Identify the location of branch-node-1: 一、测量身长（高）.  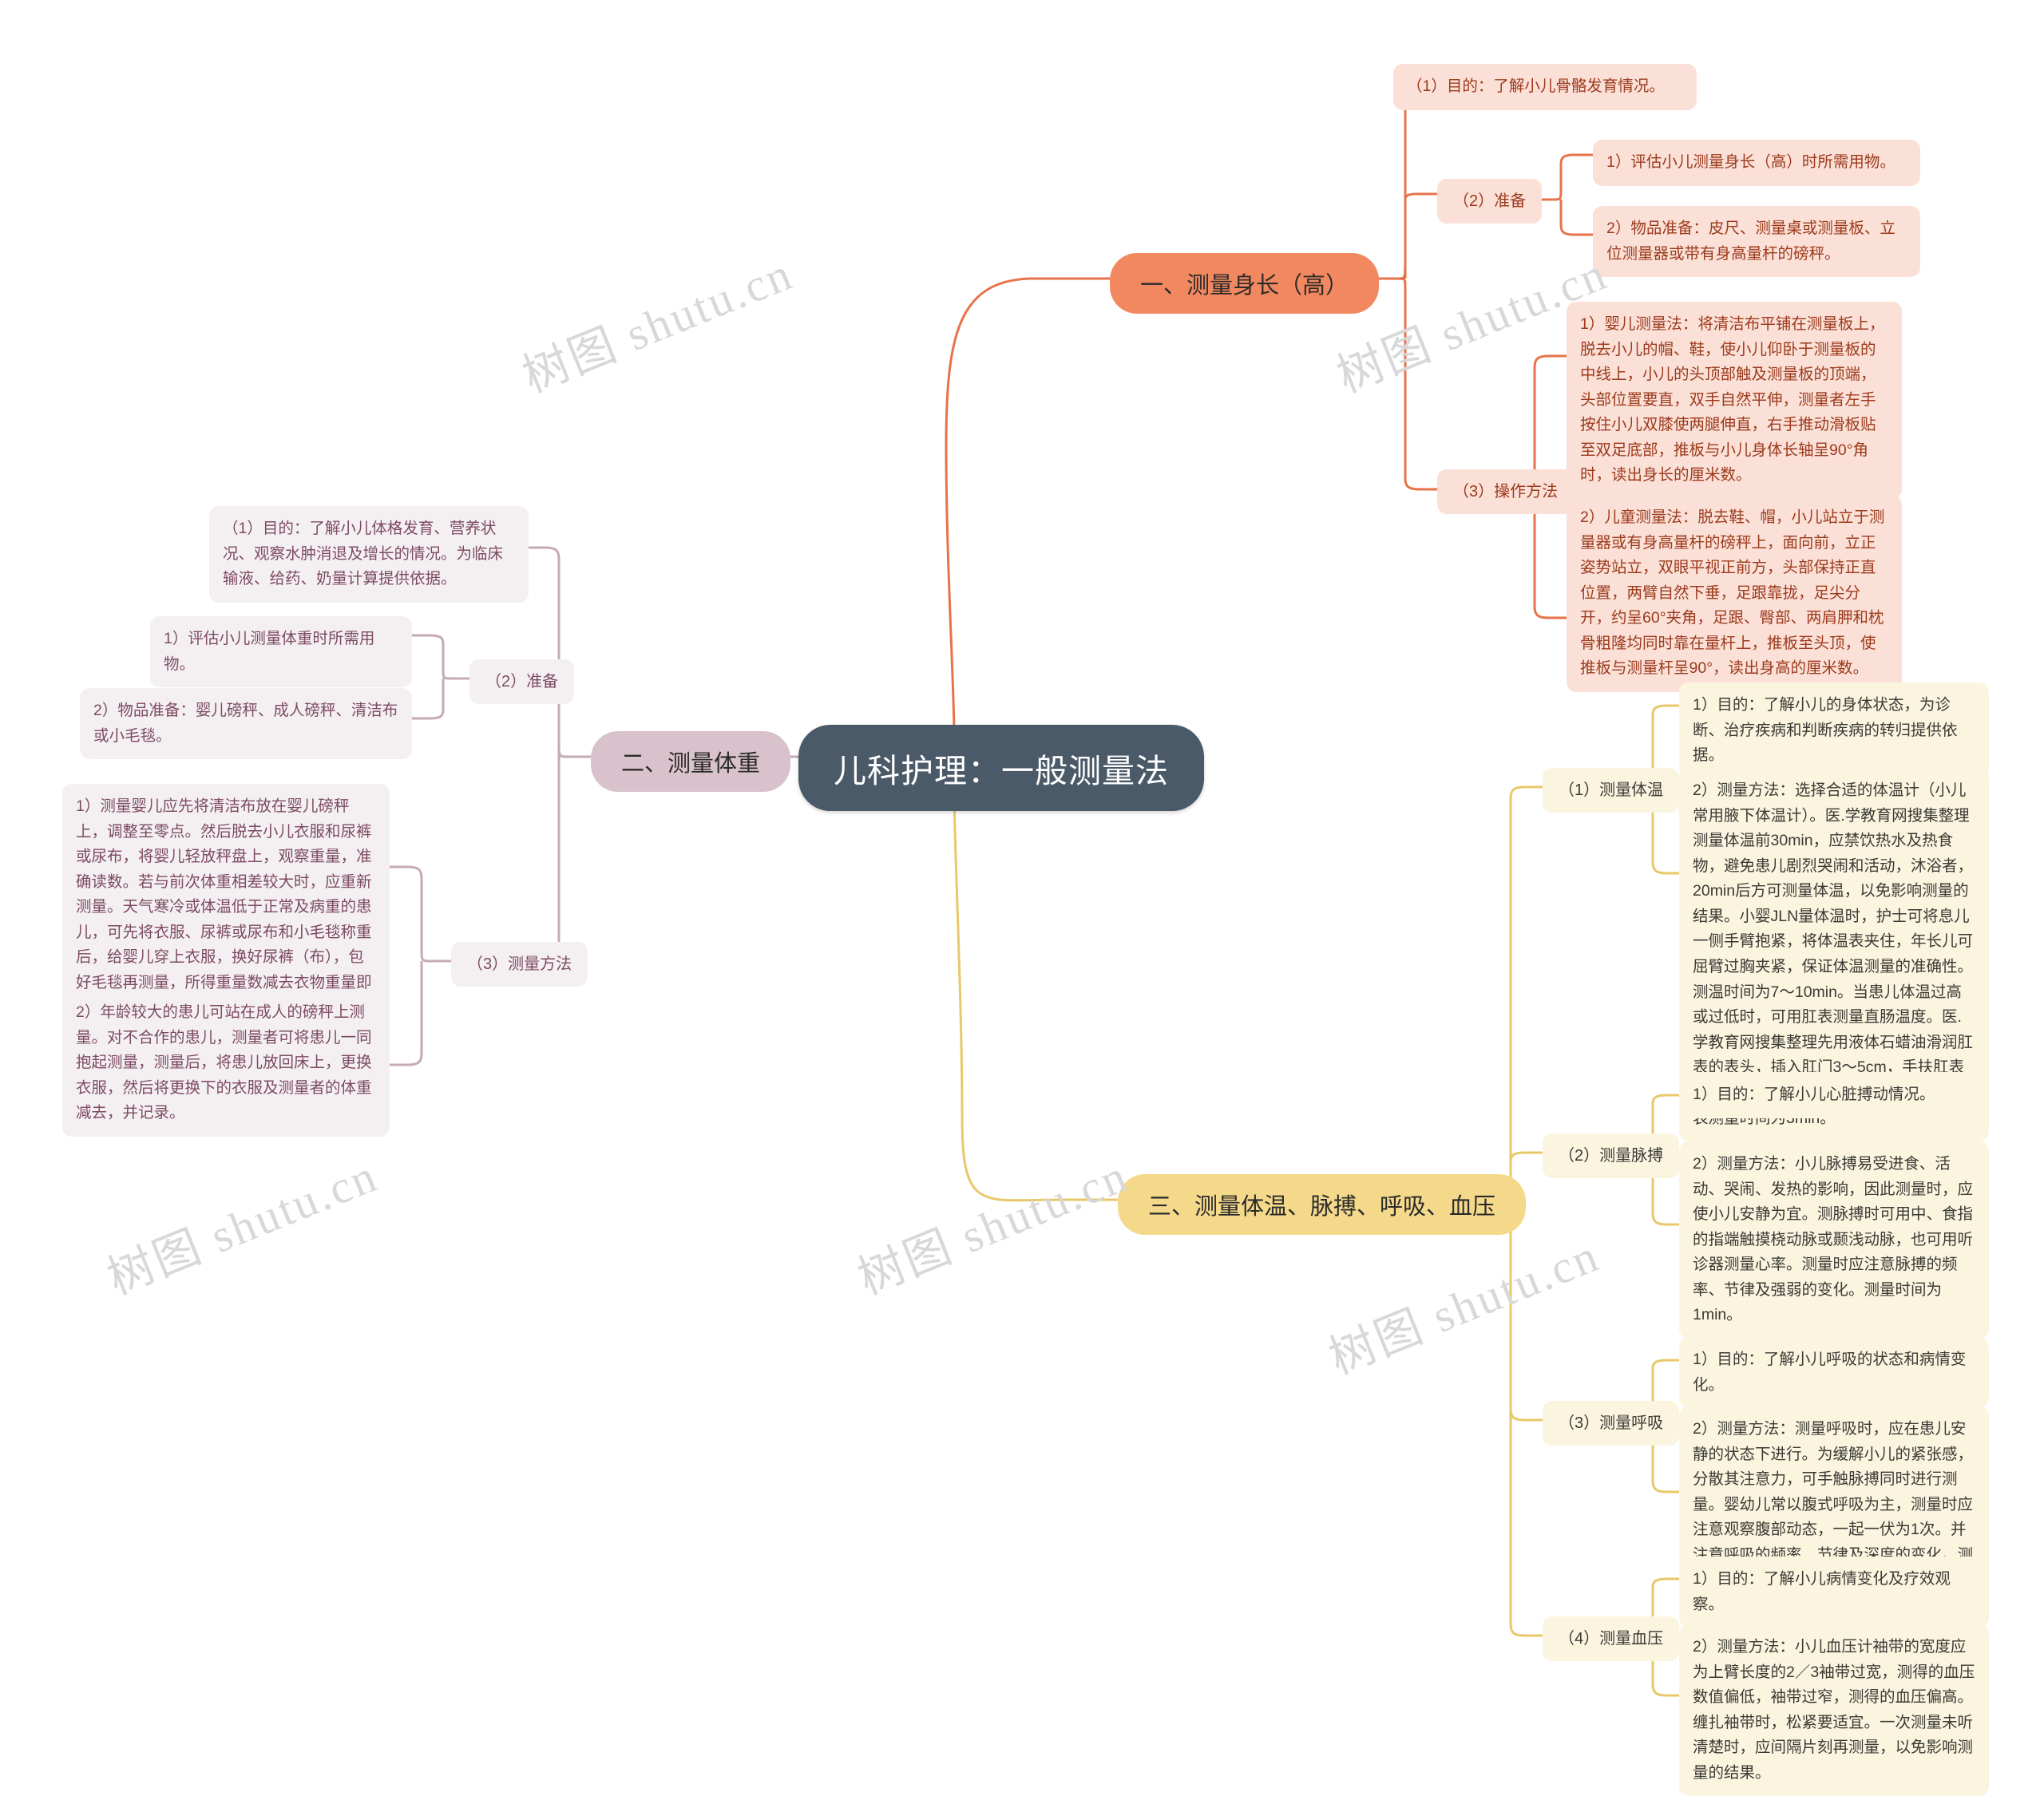
(1245, 283).